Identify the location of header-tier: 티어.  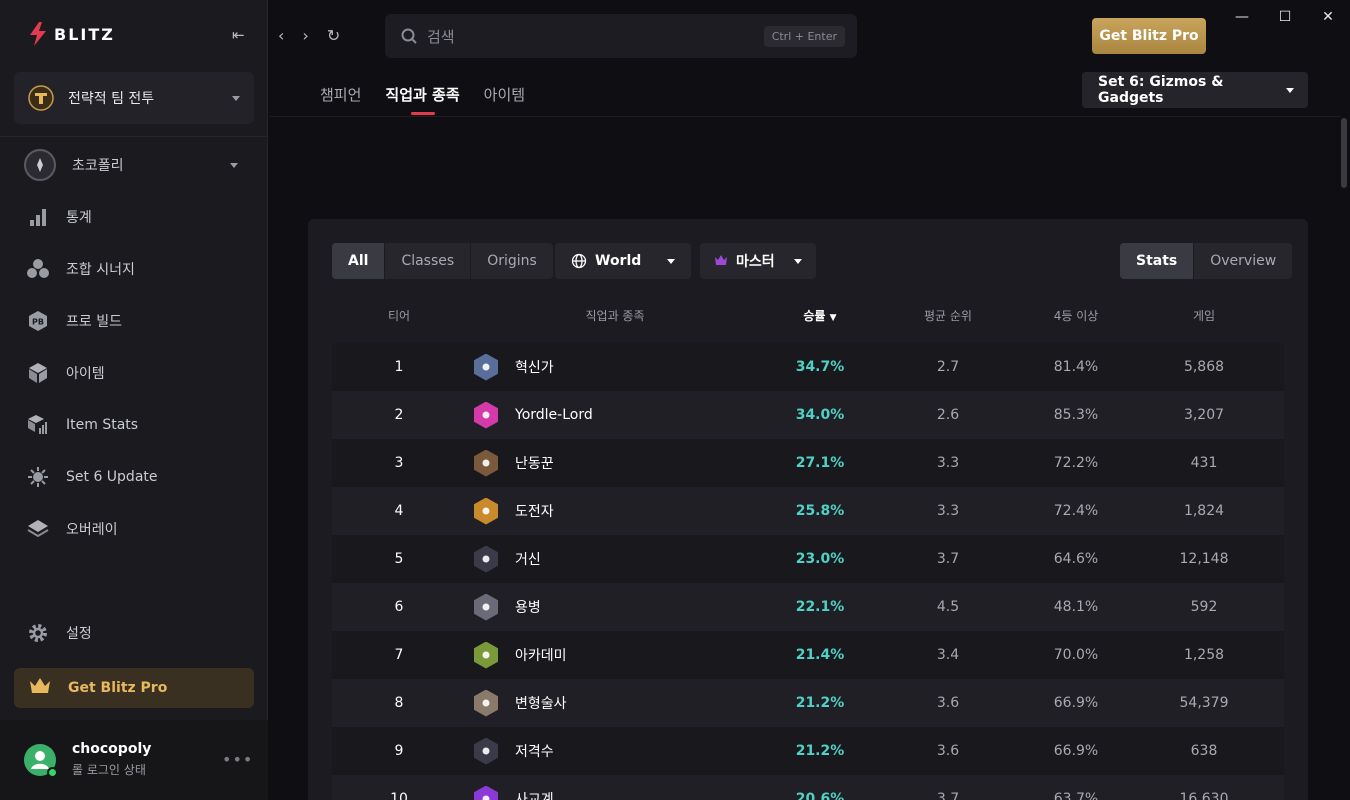
(399, 315).